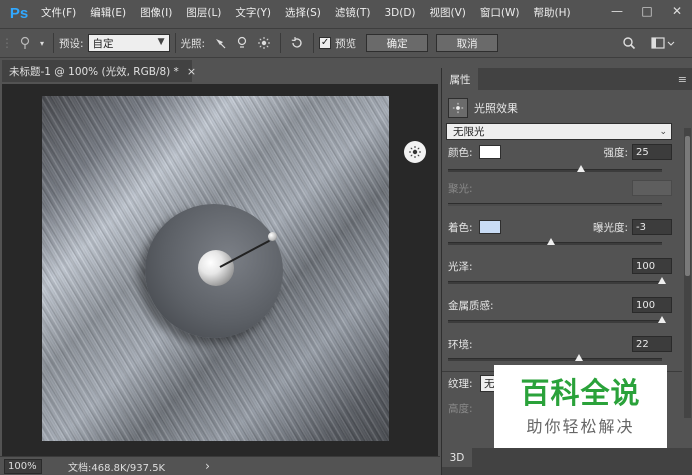 The image size is (692, 475). What do you see at coordinates (460, 152) in the screenshot?
I see `color-label: 颜色:` at bounding box center [460, 152].